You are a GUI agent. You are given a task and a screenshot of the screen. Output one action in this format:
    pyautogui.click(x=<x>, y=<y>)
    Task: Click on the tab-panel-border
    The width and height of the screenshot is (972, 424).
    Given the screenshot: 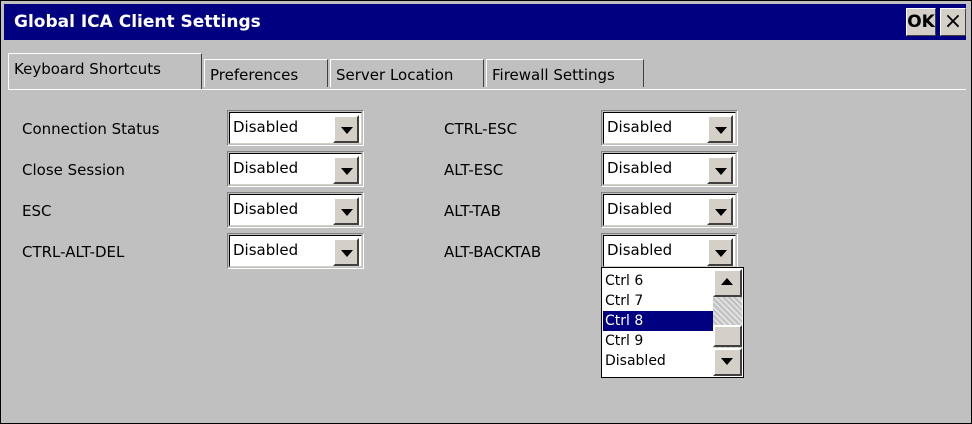 What is the action you would take?
    pyautogui.click(x=487, y=89)
    